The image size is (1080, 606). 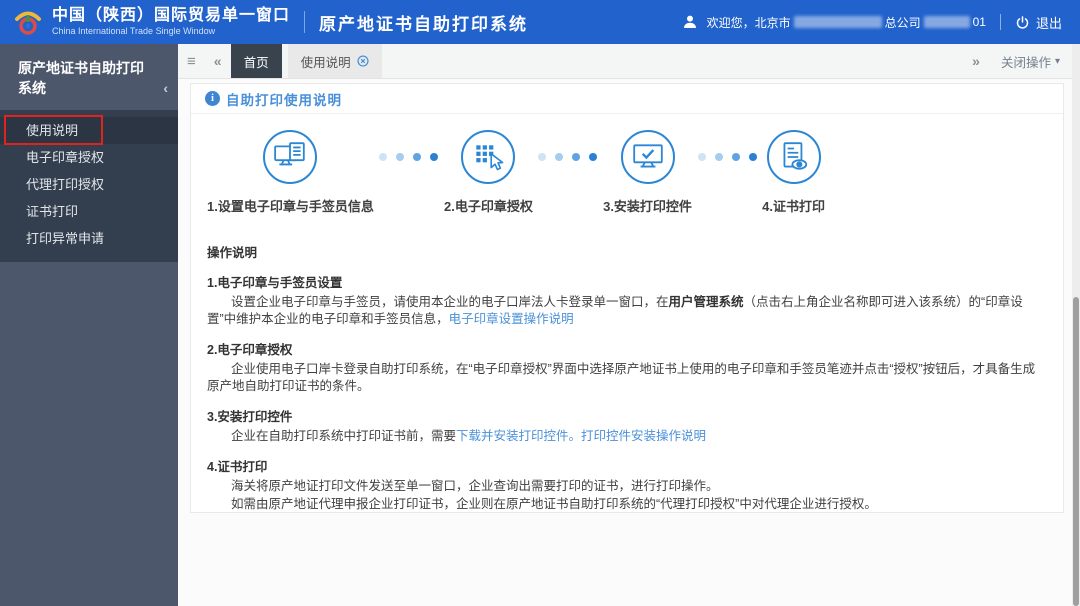 I want to click on redacted-company-name, so click(x=837, y=22).